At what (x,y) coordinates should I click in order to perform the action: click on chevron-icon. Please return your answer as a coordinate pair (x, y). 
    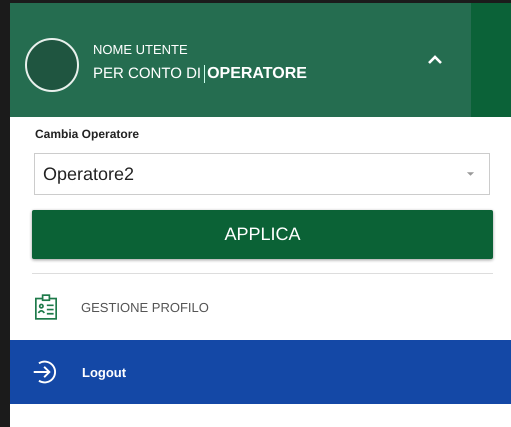
    Looking at the image, I should click on (435, 60).